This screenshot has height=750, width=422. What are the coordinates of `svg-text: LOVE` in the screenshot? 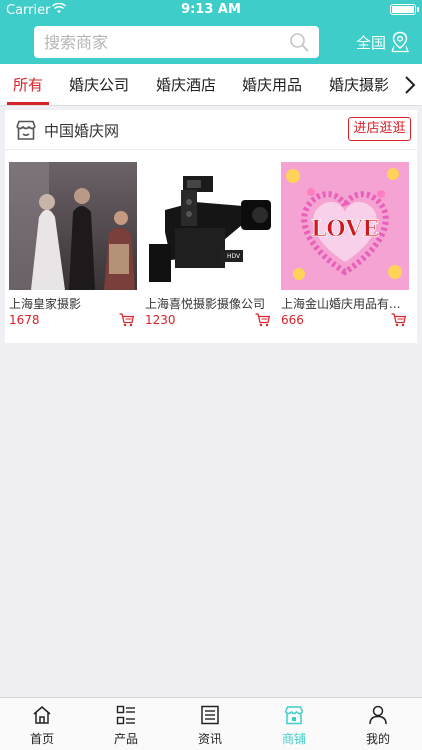 It's located at (345, 229).